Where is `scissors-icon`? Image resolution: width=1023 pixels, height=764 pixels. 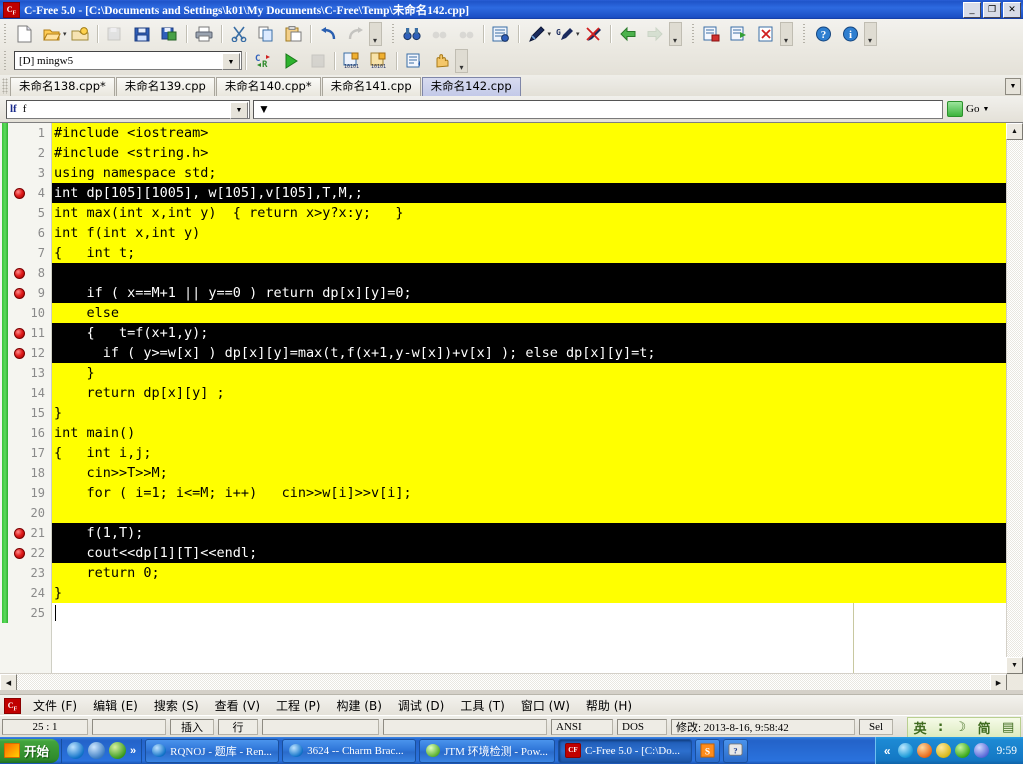
scissors-icon is located at coordinates (239, 34).